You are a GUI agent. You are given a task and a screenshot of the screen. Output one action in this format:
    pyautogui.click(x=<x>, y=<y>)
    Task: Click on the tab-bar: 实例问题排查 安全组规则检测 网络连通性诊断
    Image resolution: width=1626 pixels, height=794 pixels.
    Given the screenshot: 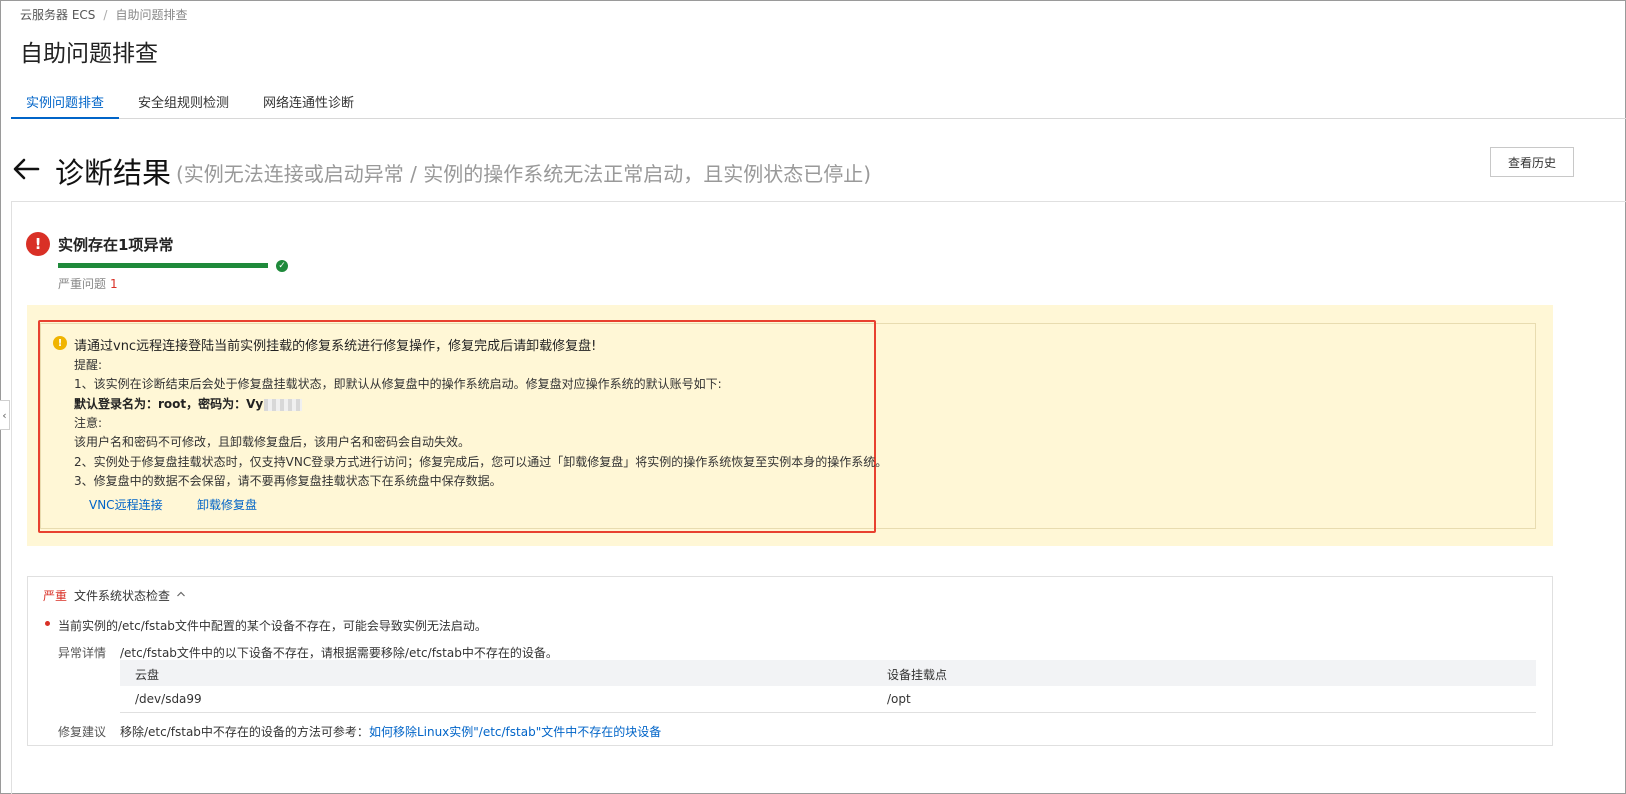 What is the action you would take?
    pyautogui.click(x=818, y=102)
    